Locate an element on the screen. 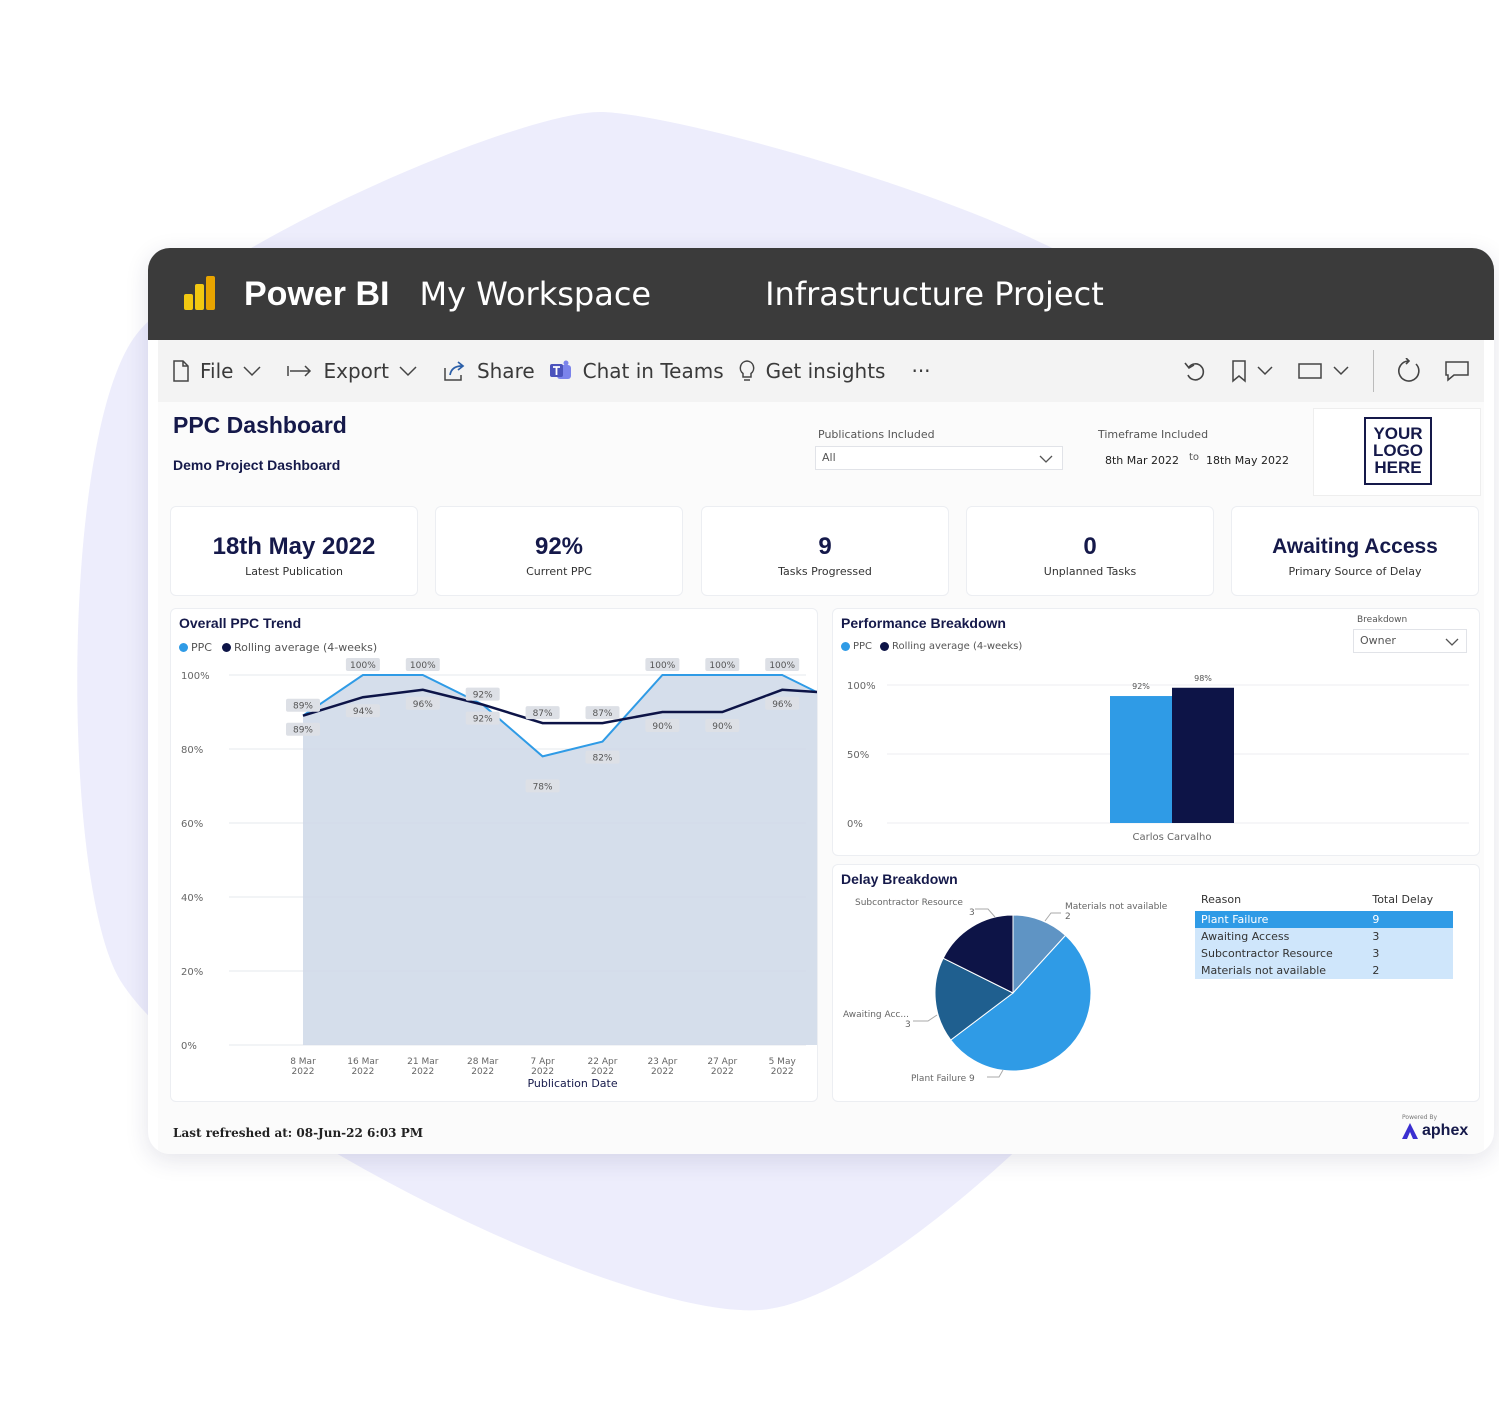  timeframe-label: Timeframe Included is located at coordinates (1153, 434).